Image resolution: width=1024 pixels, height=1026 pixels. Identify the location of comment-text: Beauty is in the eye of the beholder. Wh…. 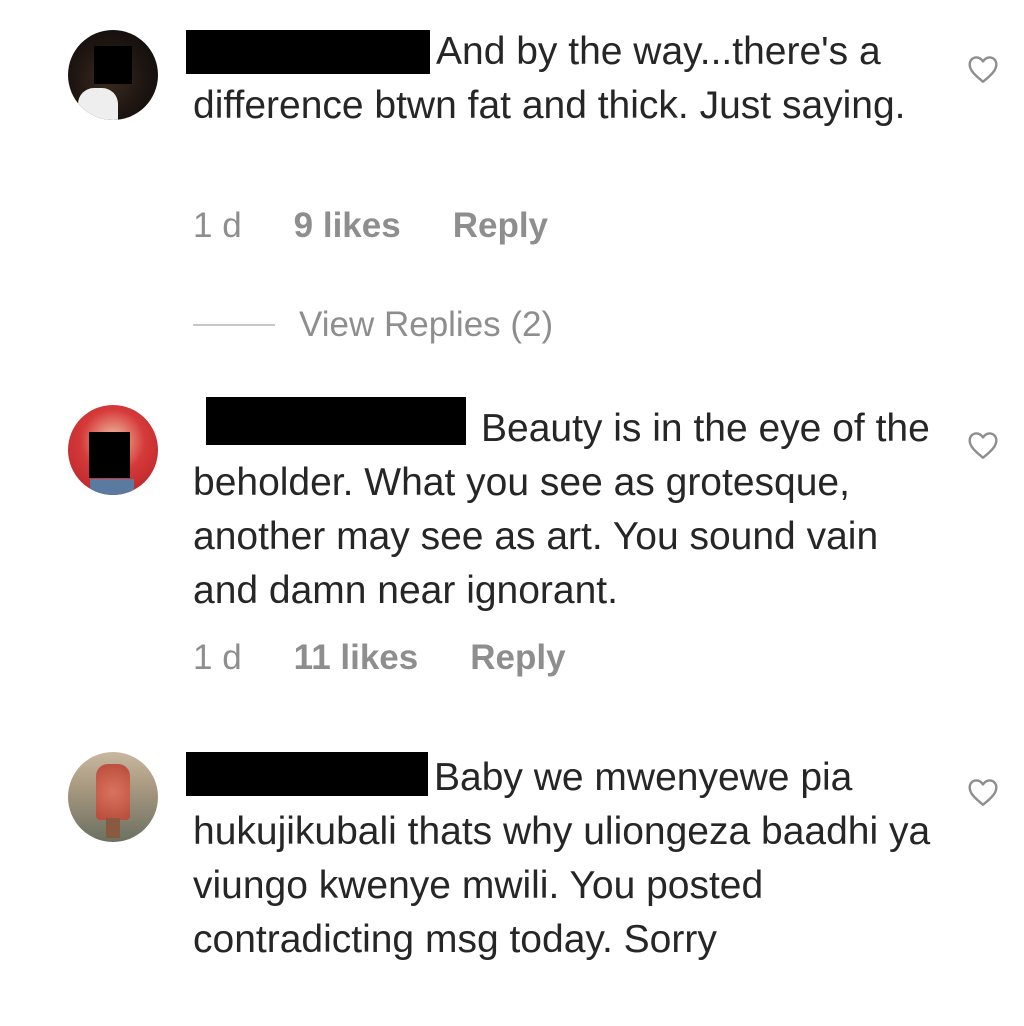
(561, 509).